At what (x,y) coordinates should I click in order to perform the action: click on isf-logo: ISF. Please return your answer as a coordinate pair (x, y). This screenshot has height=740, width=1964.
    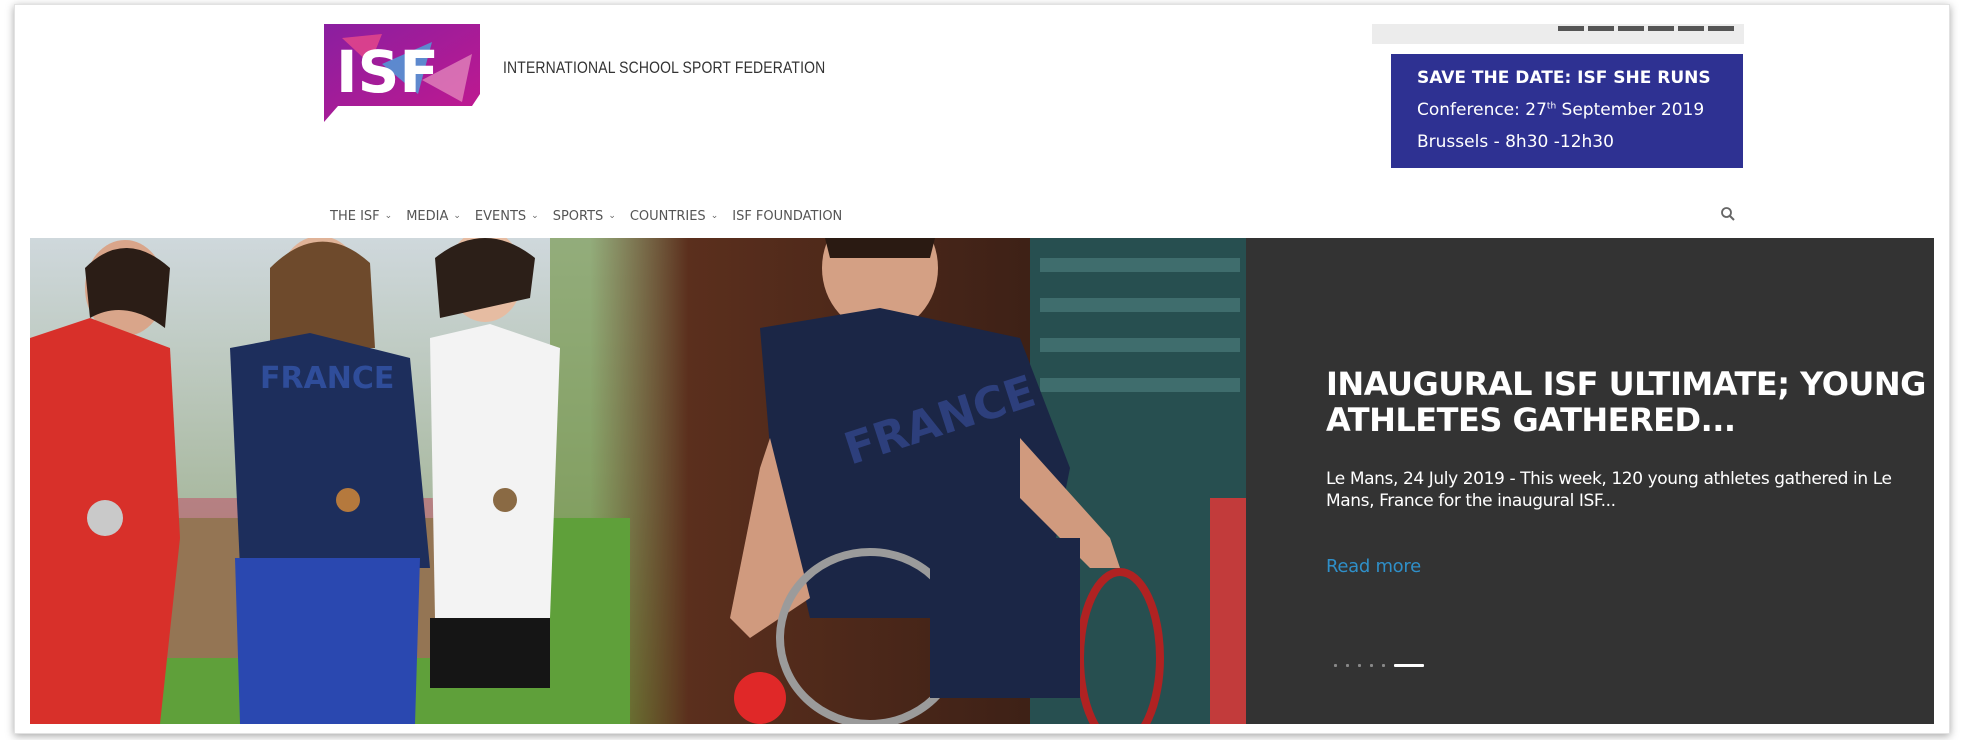
    Looking at the image, I should click on (401, 73).